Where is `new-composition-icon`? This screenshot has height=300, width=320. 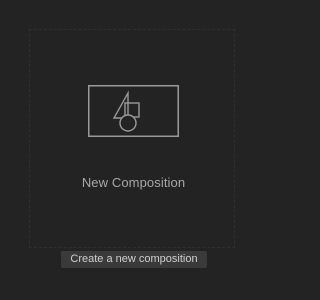 new-composition-icon is located at coordinates (133, 111).